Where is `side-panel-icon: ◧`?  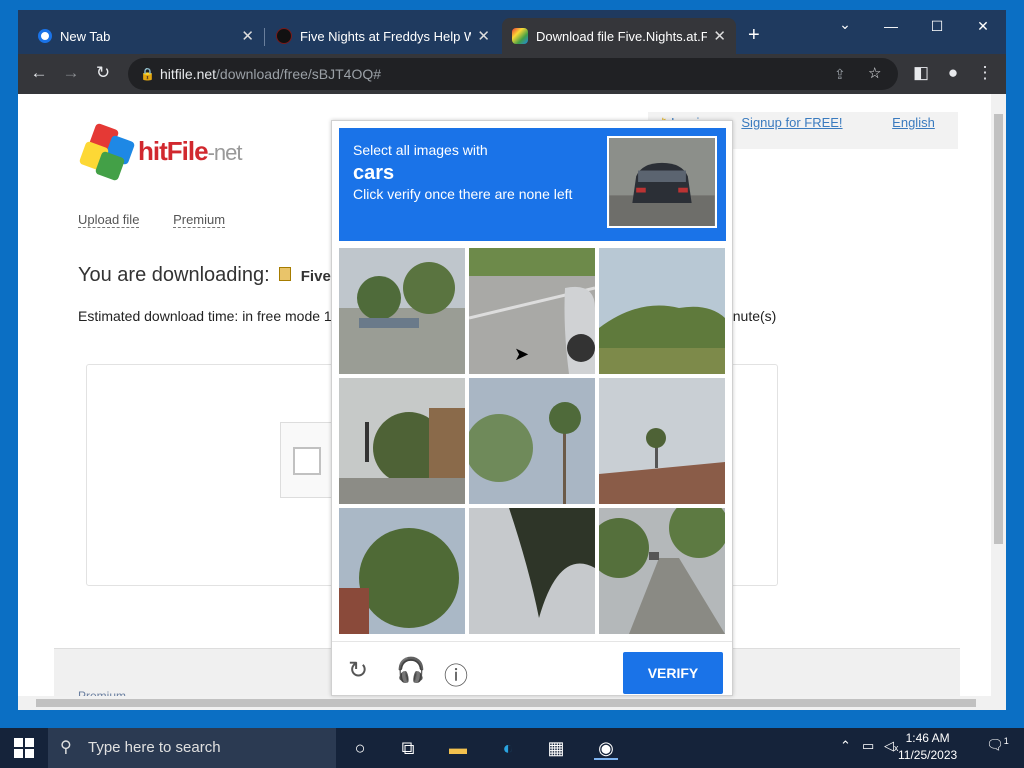 side-panel-icon: ◧ is located at coordinates (921, 73).